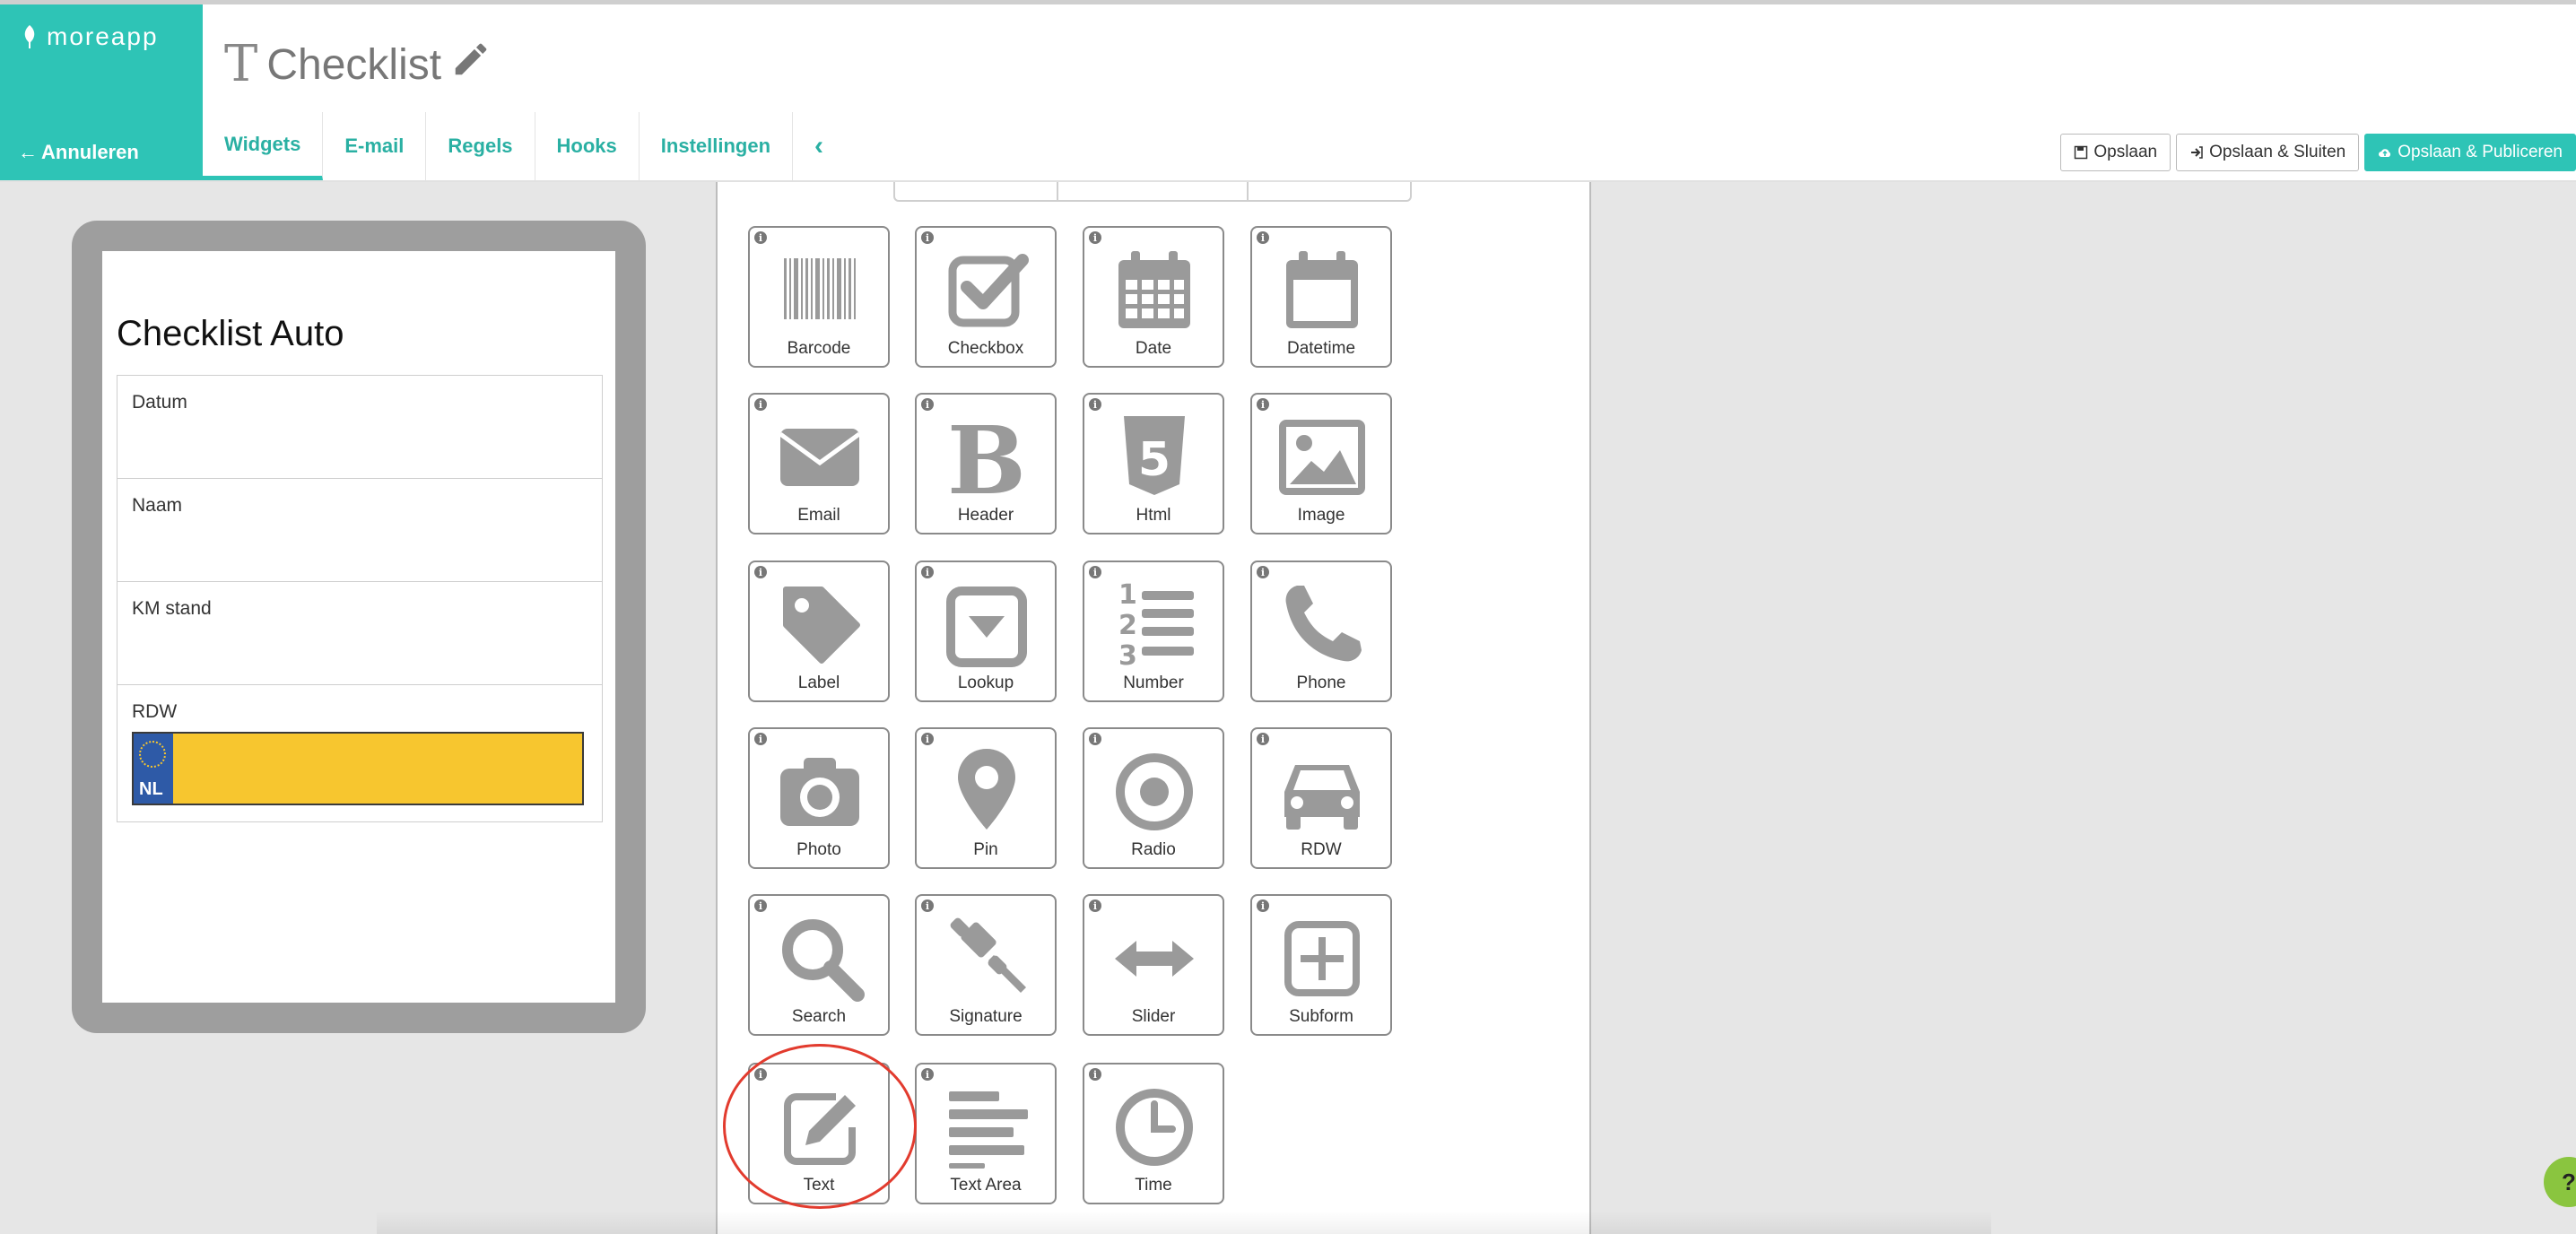 The image size is (2576, 1234). What do you see at coordinates (1127, 625) in the screenshot?
I see `svg-text: 2` at bounding box center [1127, 625].